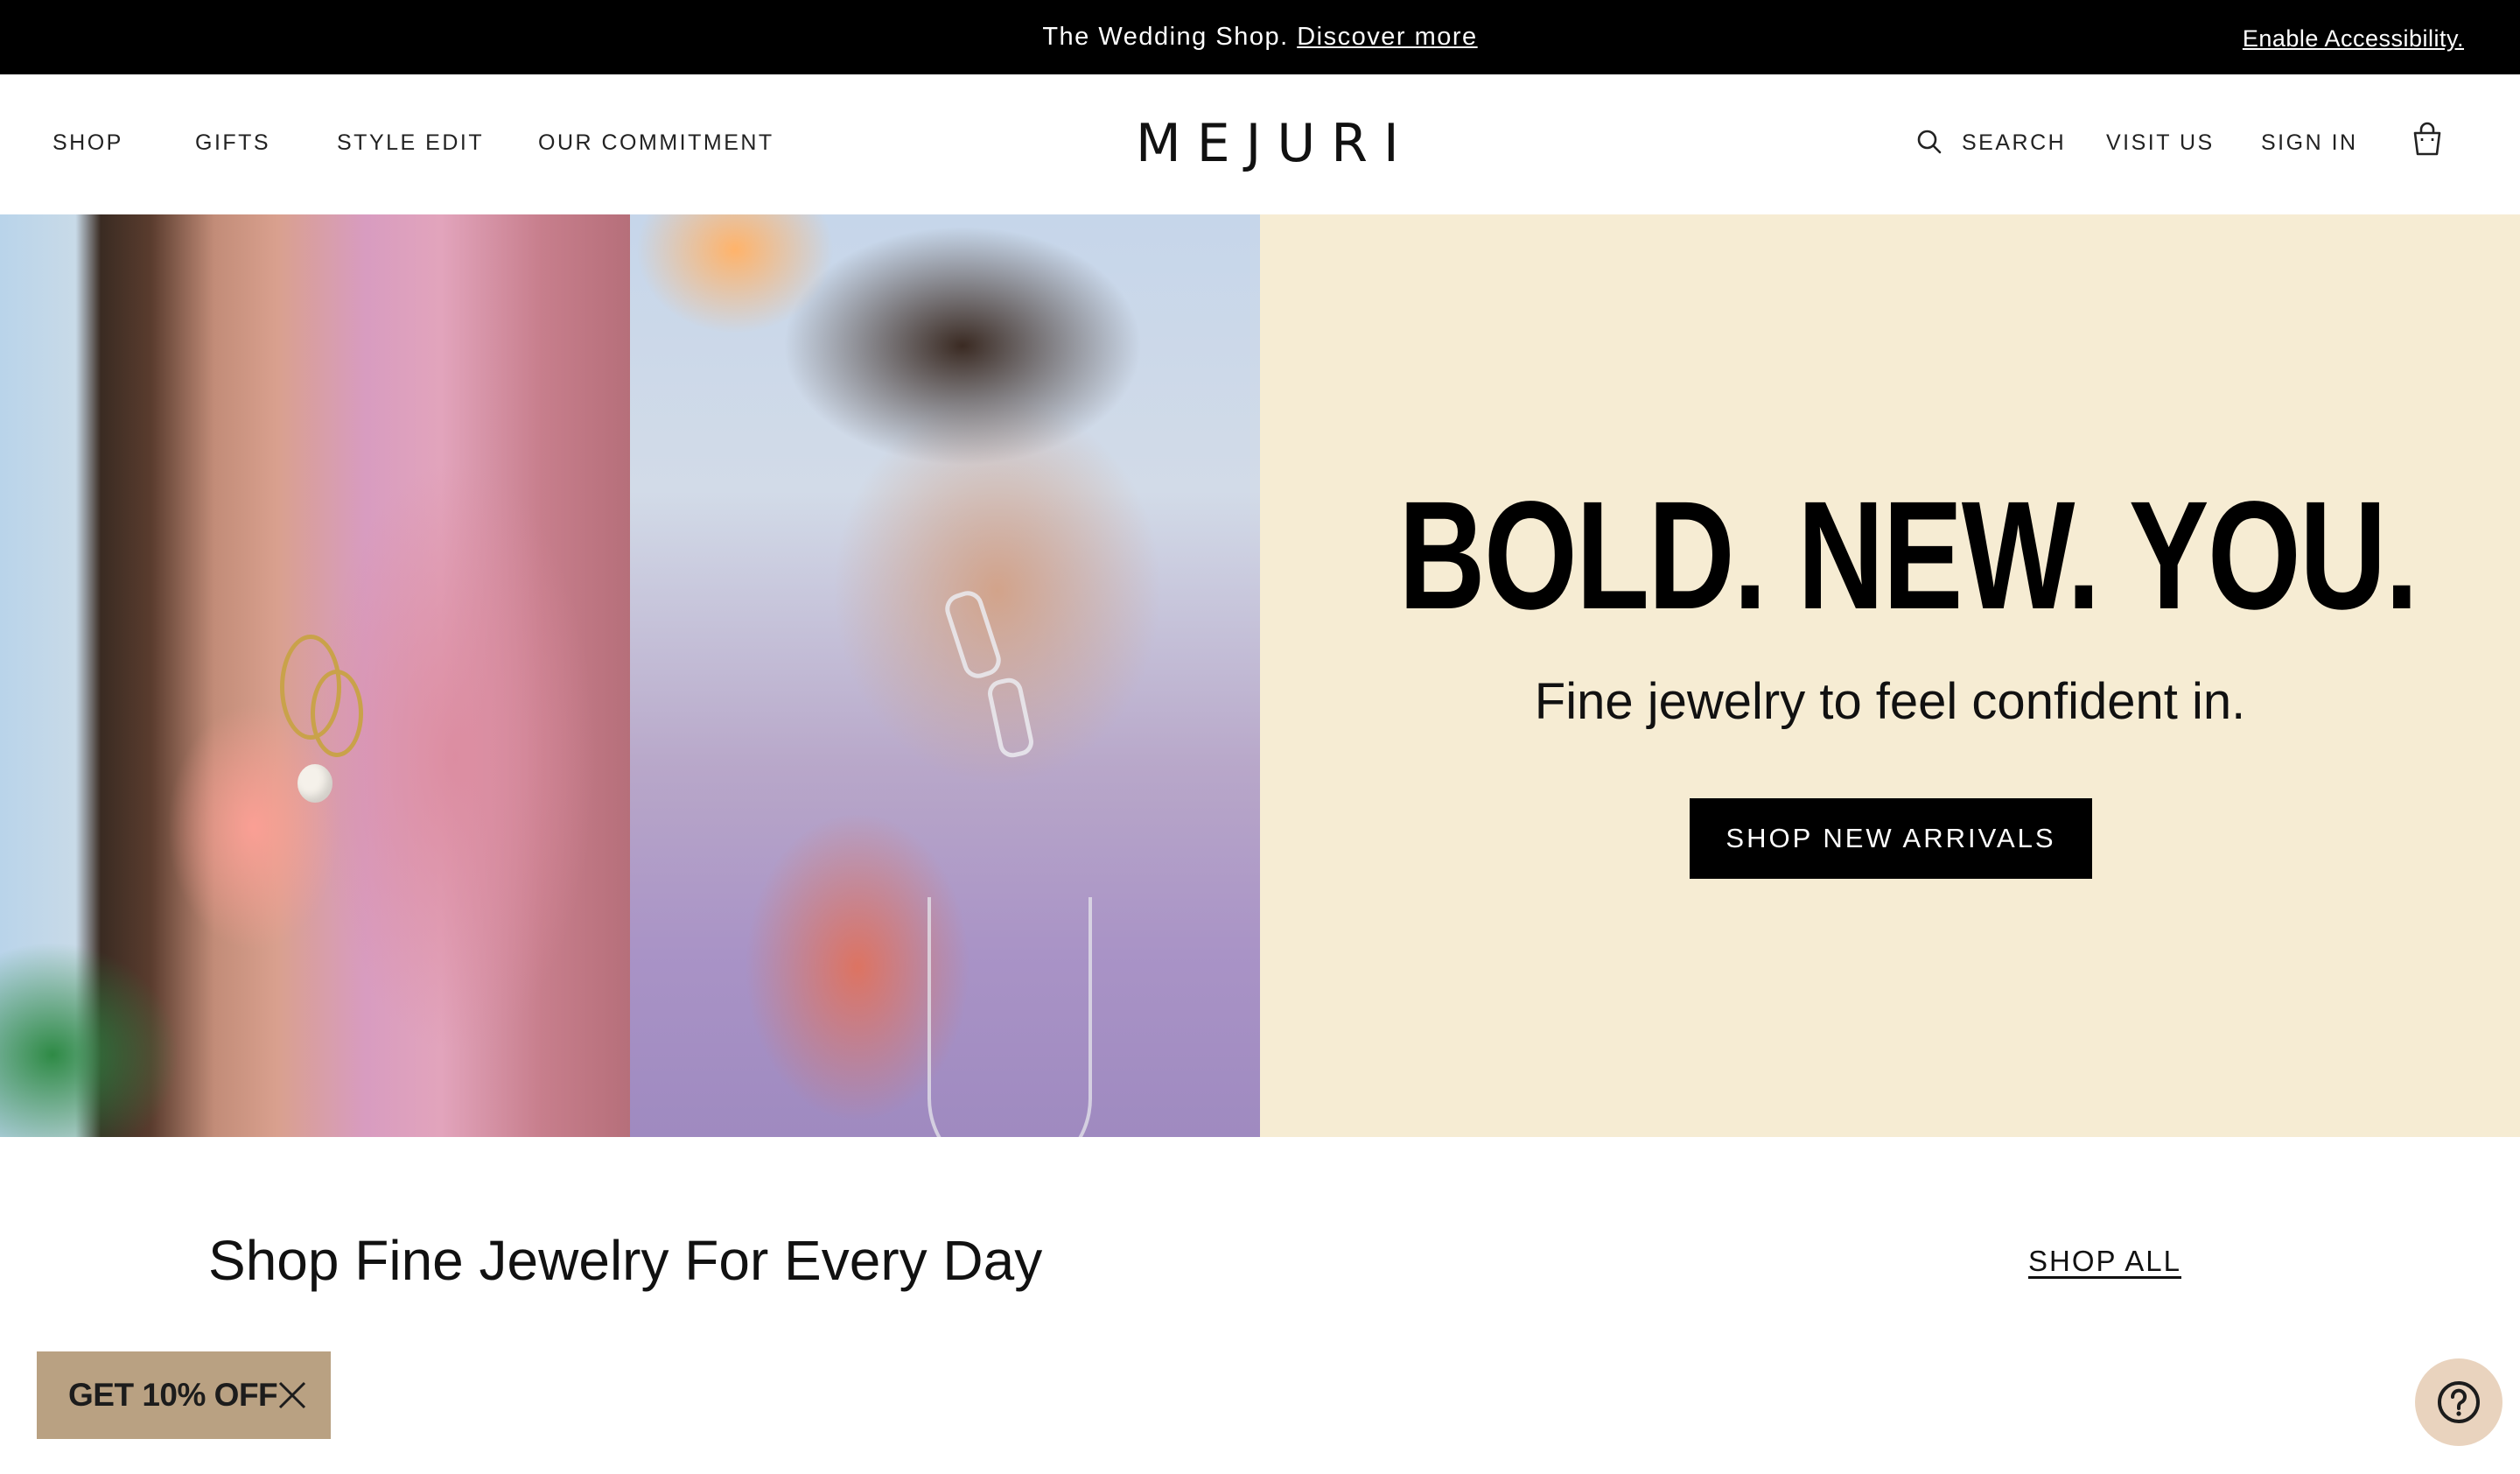 This screenshot has height=1474, width=2520. Describe the element at coordinates (410, 143) in the screenshot. I see `nav-item-style-edit: STYLE EDIT` at that location.